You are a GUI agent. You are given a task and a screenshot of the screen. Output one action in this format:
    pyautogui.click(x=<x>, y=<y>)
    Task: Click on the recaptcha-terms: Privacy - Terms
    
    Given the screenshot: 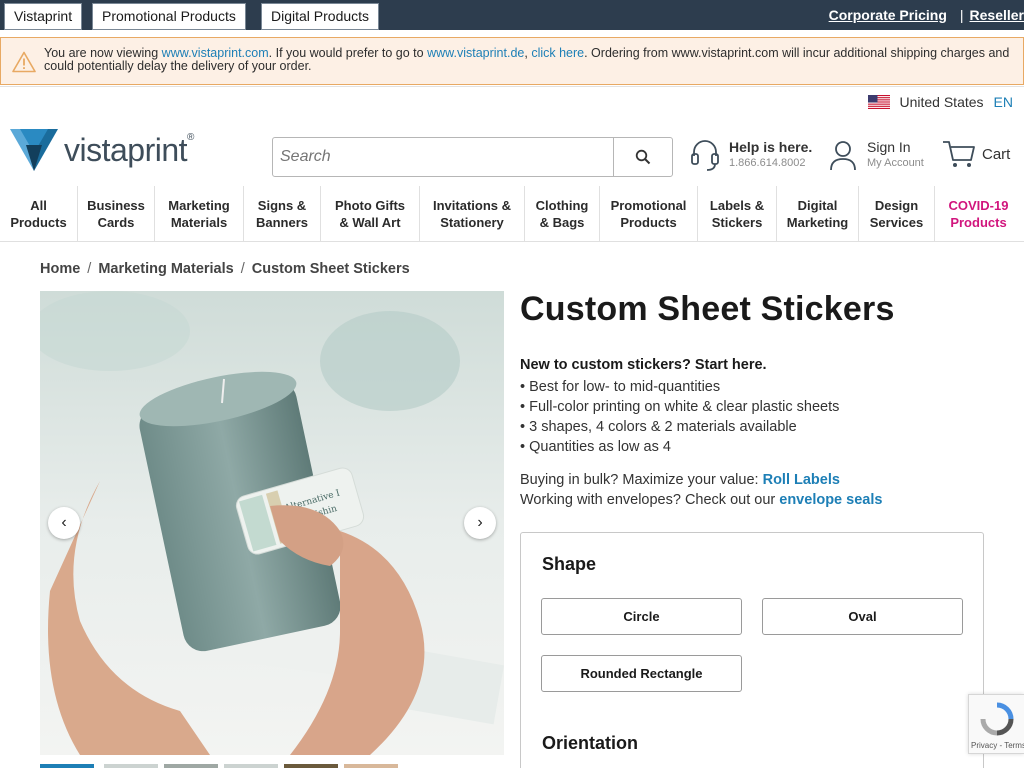 What is the action you would take?
    pyautogui.click(x=997, y=745)
    